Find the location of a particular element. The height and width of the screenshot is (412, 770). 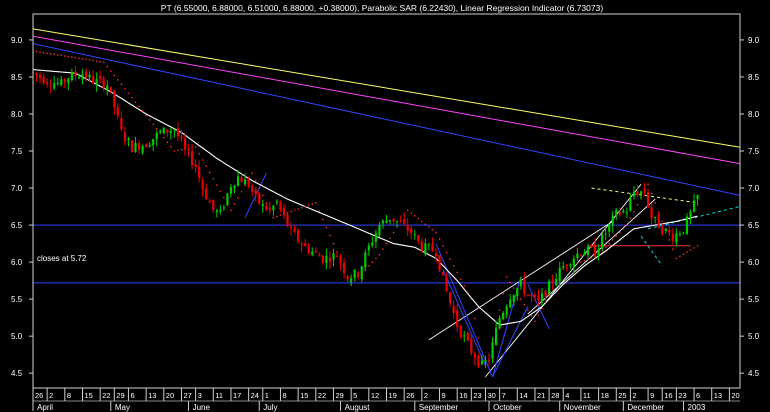

x-day-label: 3 is located at coordinates (200, 395).